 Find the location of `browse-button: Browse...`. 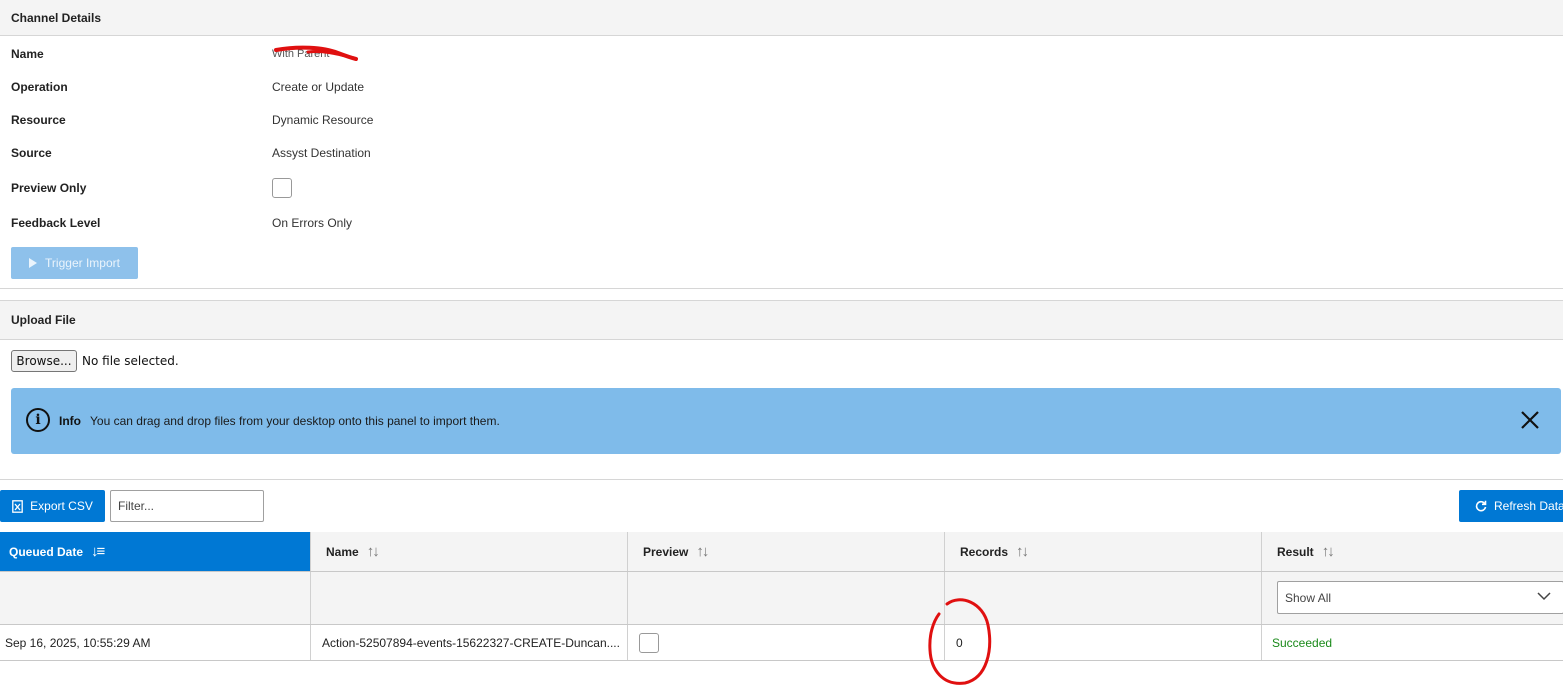

browse-button: Browse... is located at coordinates (44, 361).